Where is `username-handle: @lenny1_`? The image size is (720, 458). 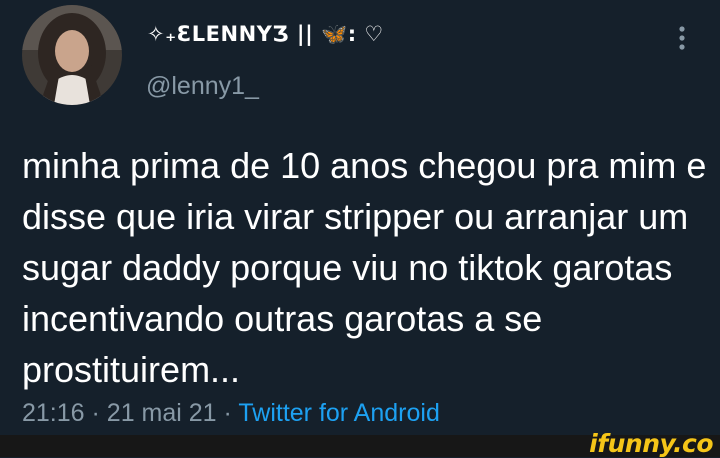 username-handle: @lenny1_ is located at coordinates (202, 86).